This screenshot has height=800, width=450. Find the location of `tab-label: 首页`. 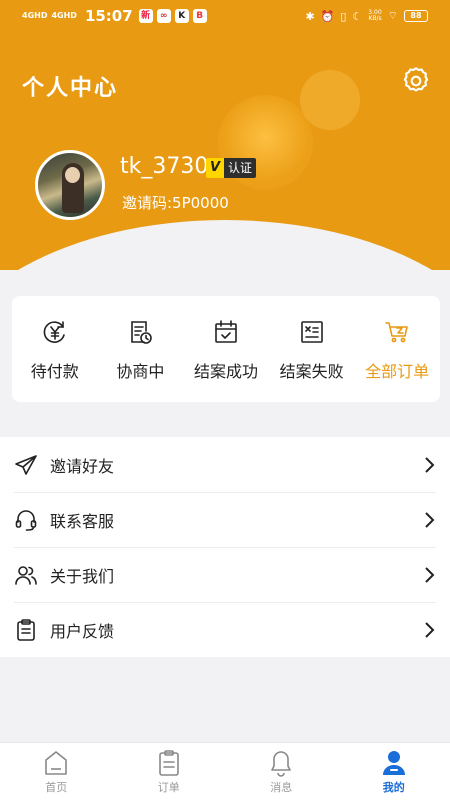

tab-label: 首页 is located at coordinates (56, 787).